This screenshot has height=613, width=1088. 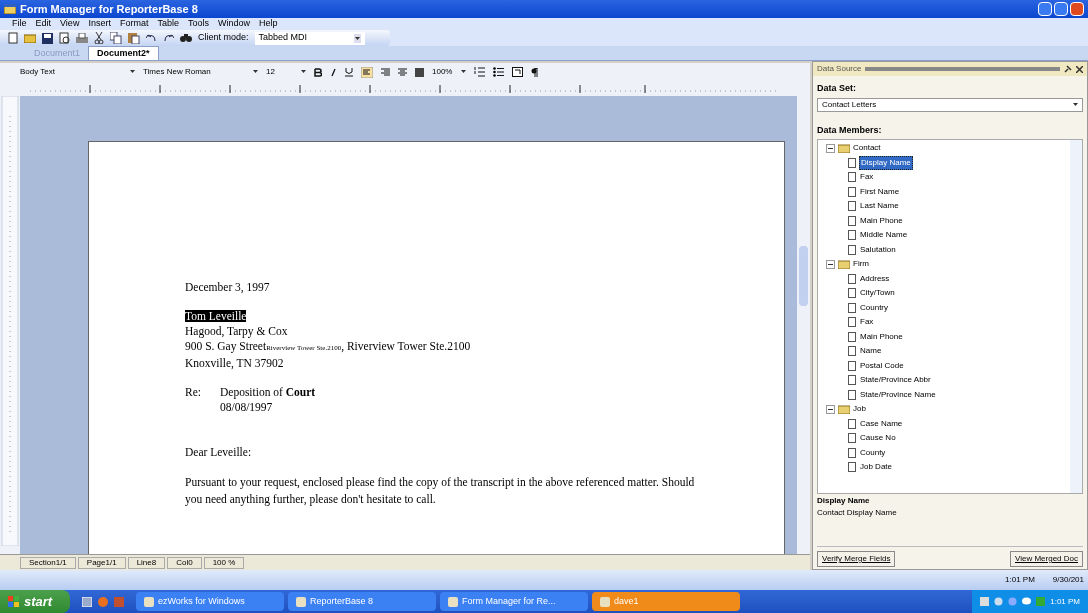 I want to click on align-center-icon, so click(x=402, y=72).